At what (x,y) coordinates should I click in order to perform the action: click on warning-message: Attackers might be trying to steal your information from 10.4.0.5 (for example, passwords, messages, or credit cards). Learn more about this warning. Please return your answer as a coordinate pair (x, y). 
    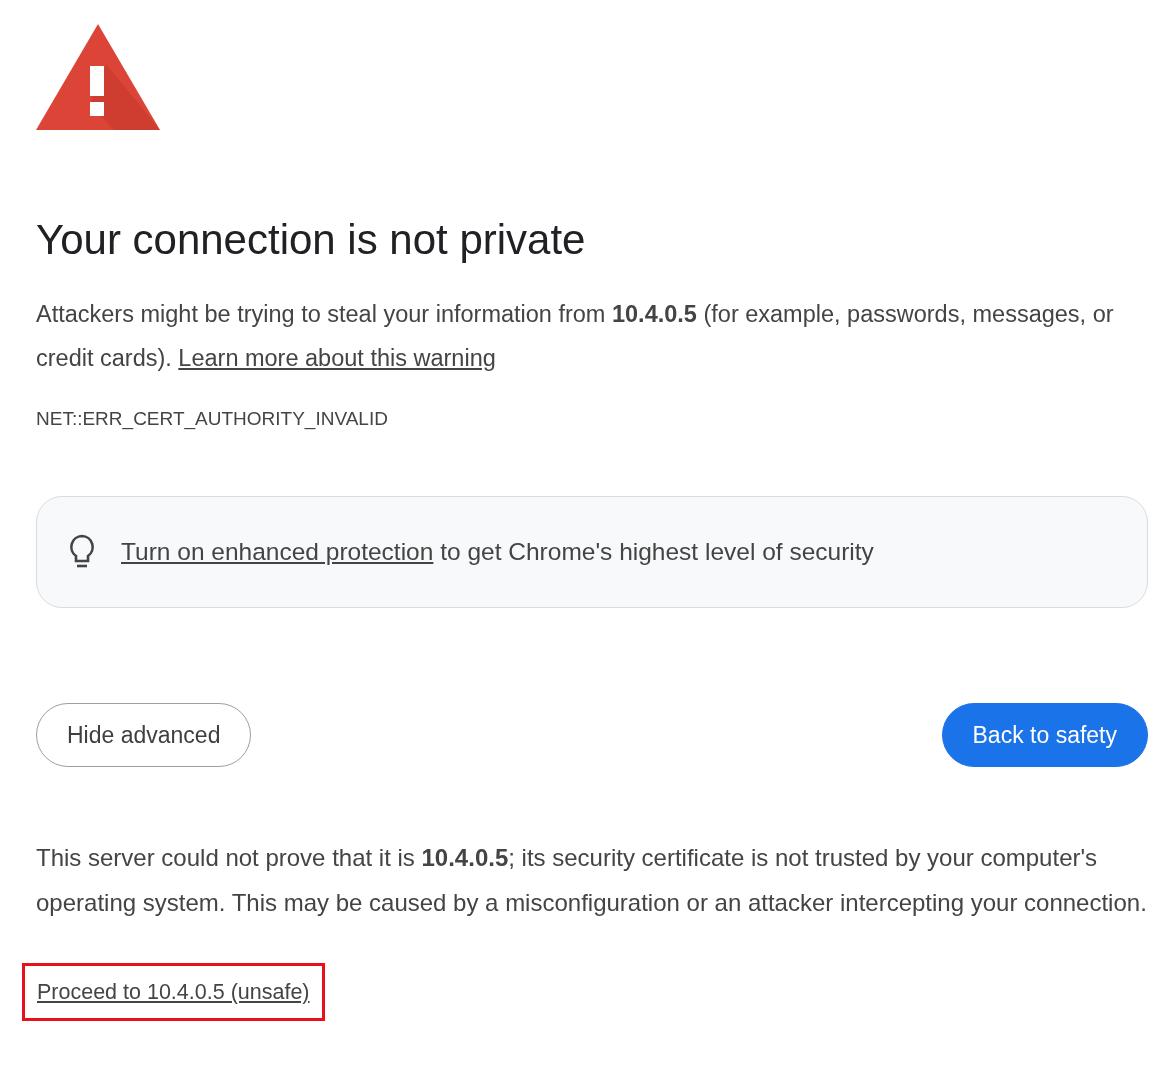
    Looking at the image, I should click on (575, 336).